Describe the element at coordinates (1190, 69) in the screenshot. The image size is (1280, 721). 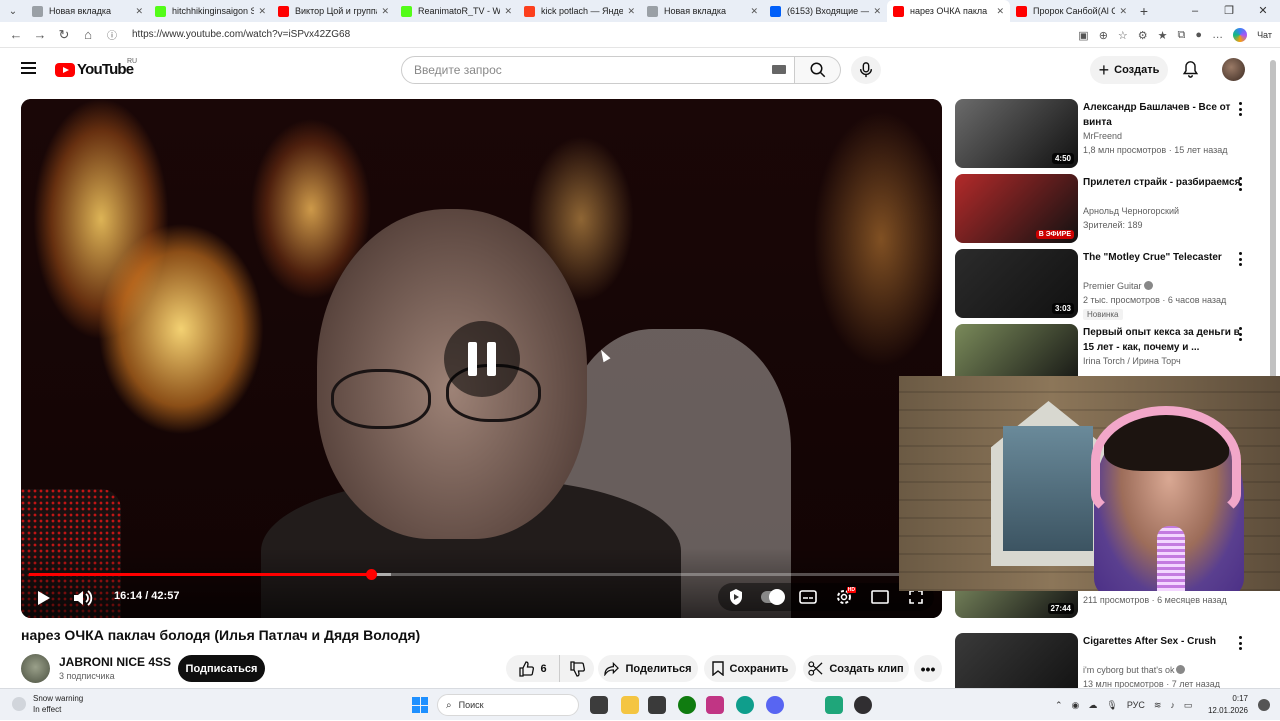
I see `notifications-bell-icon` at that location.